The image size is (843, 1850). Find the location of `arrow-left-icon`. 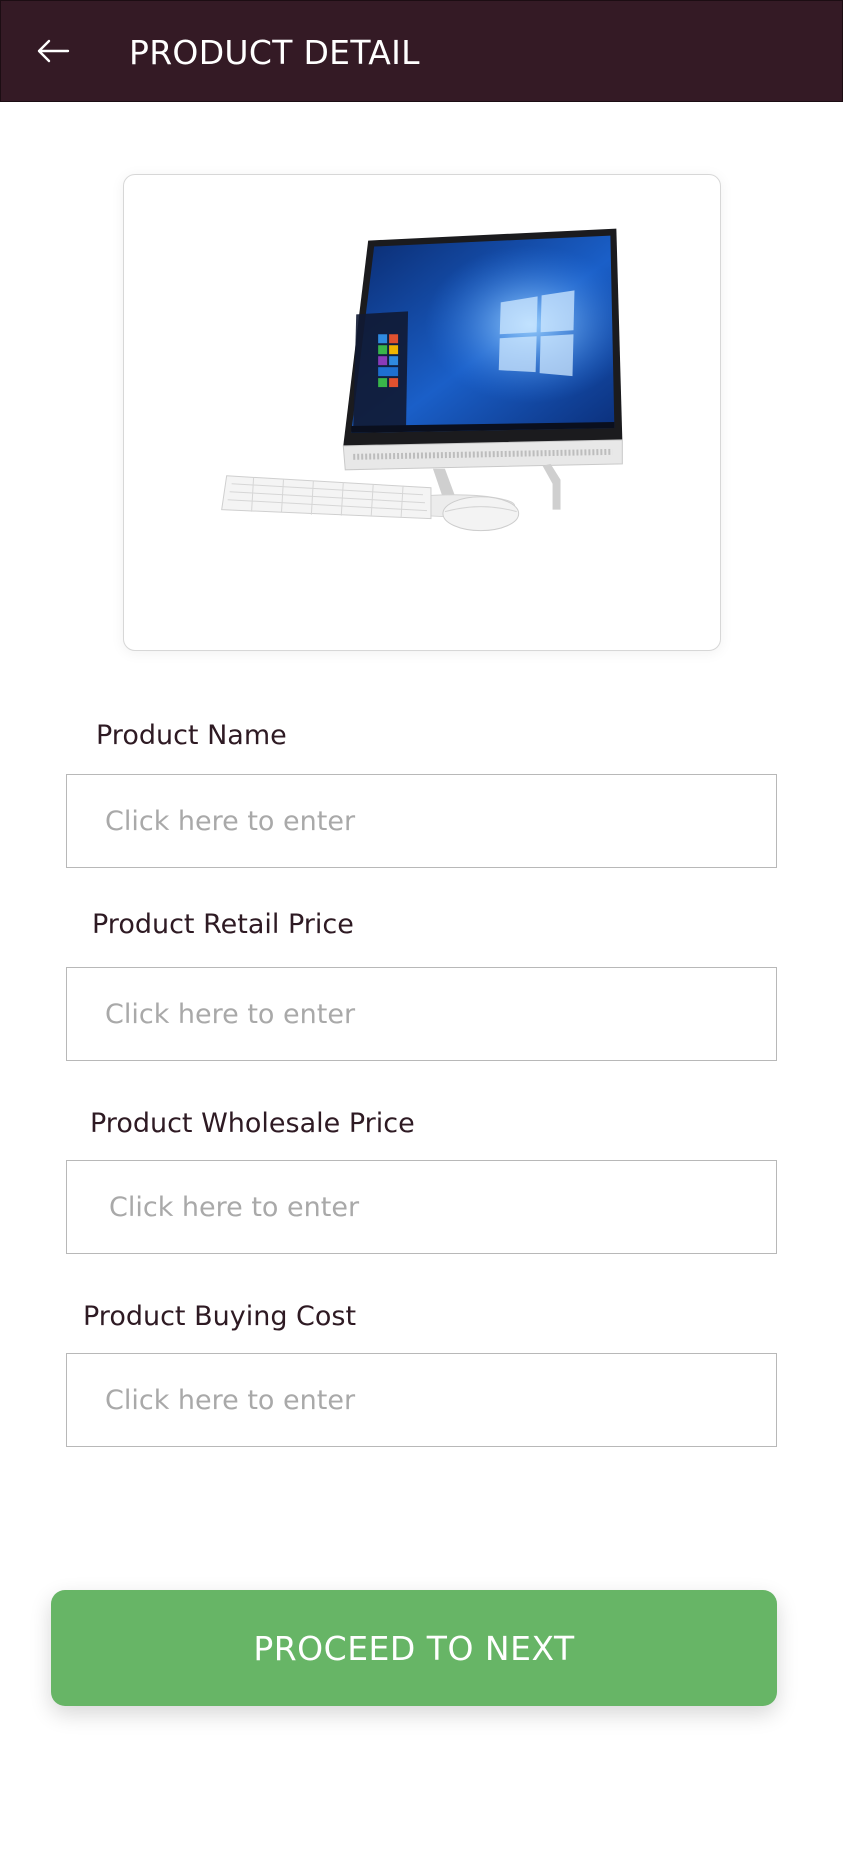

arrow-left-icon is located at coordinates (53, 51).